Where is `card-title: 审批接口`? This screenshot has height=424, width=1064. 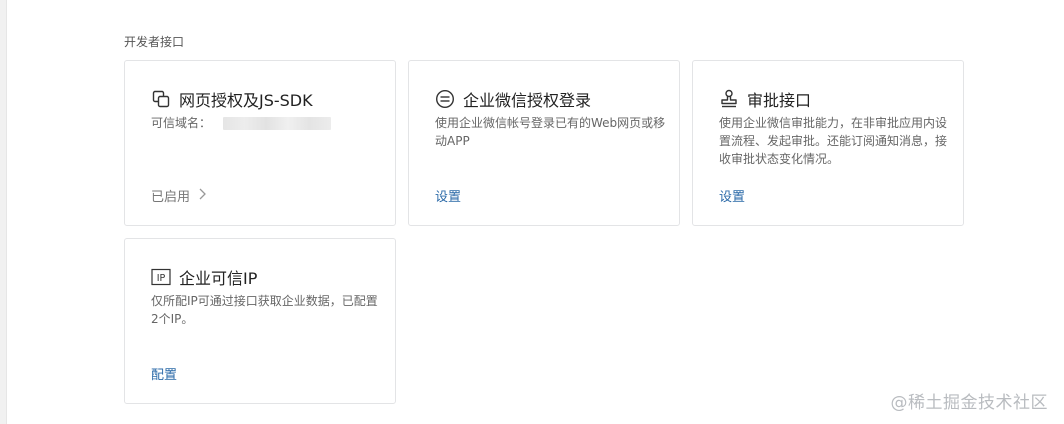
card-title: 审批接口 is located at coordinates (779, 100).